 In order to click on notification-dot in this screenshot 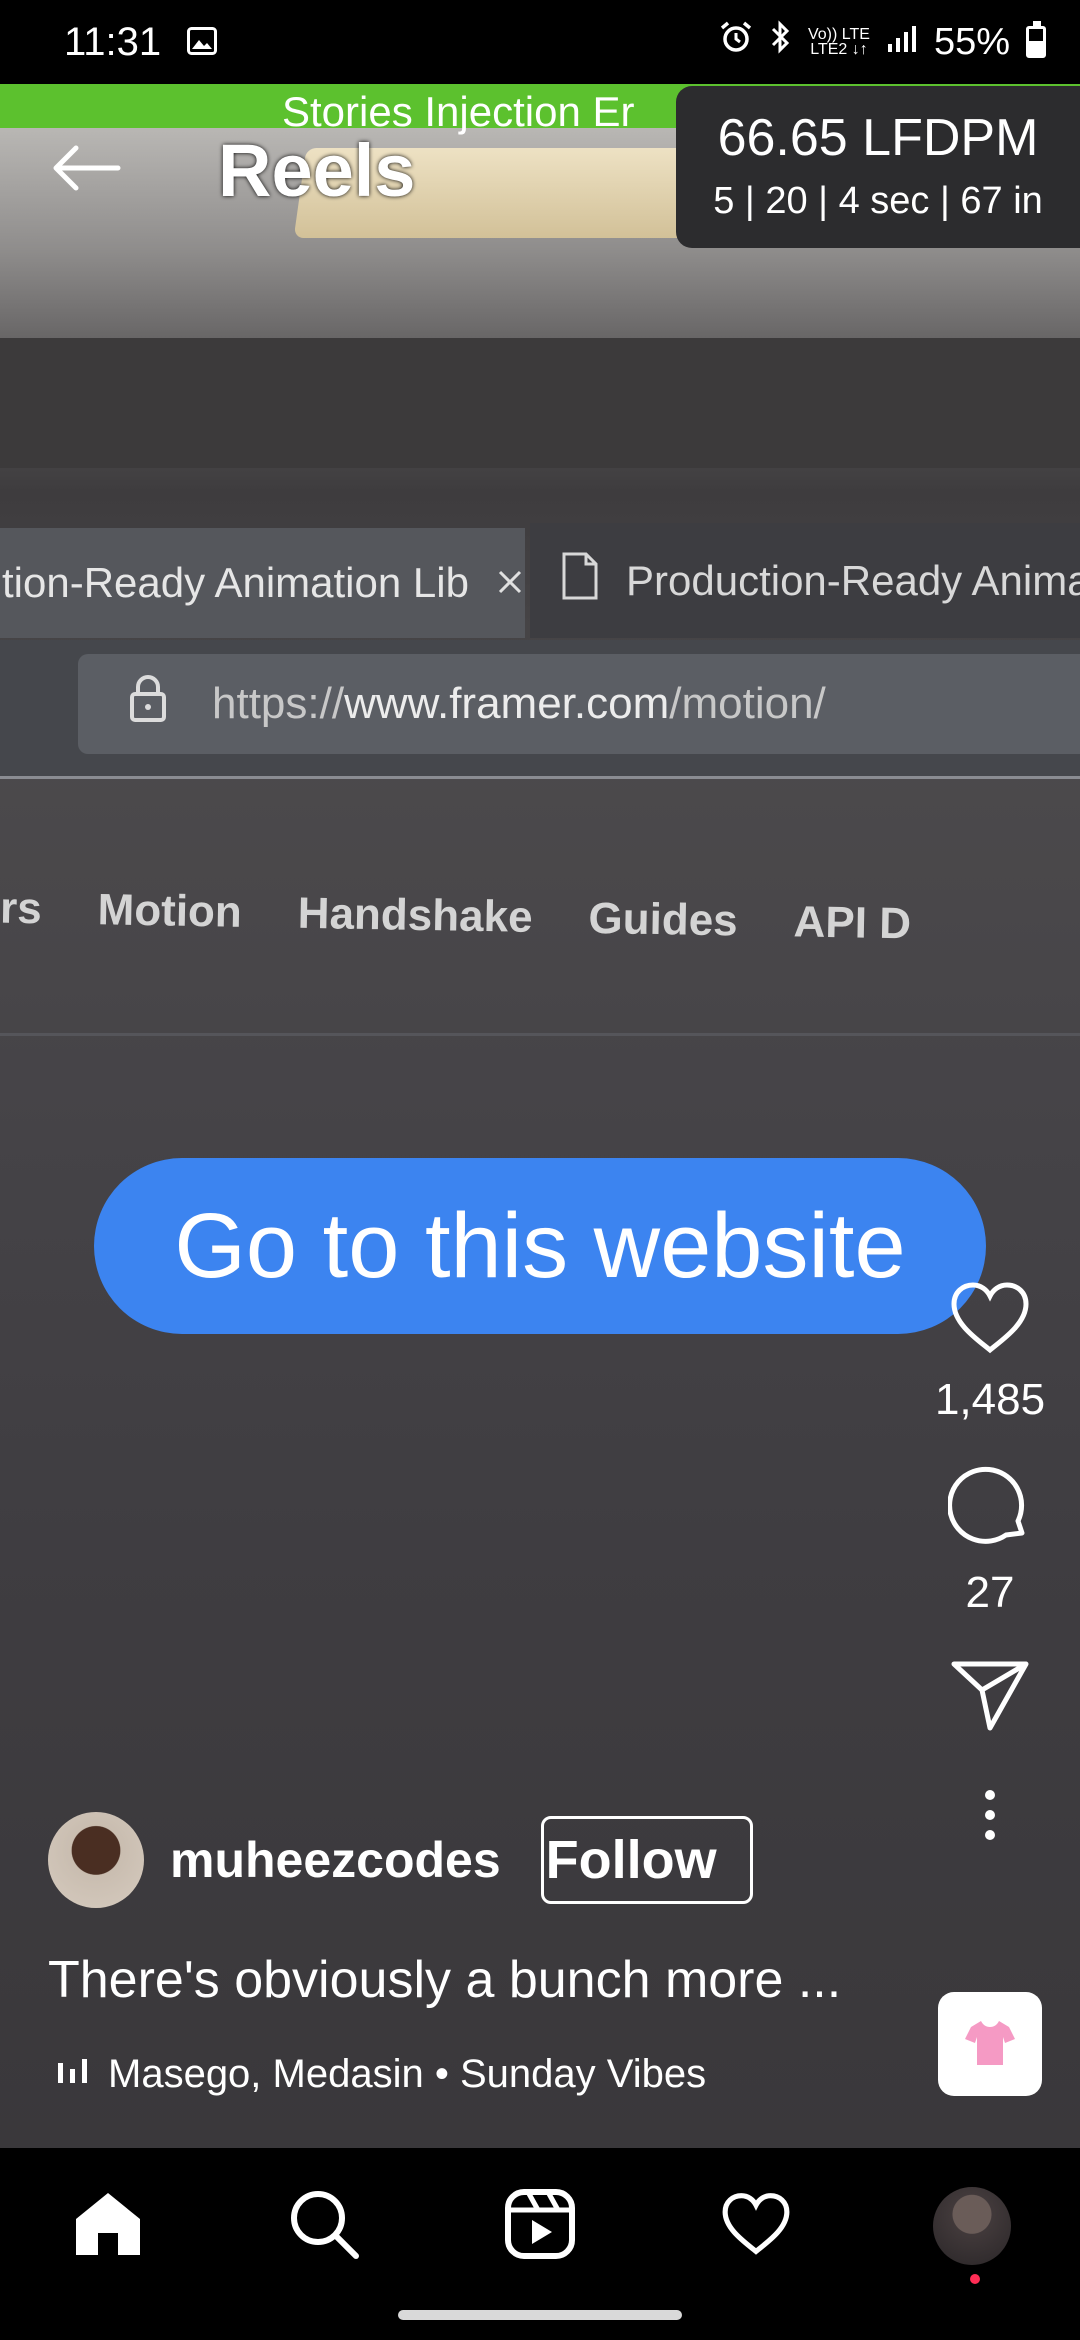, I will do `click(975, 2279)`.